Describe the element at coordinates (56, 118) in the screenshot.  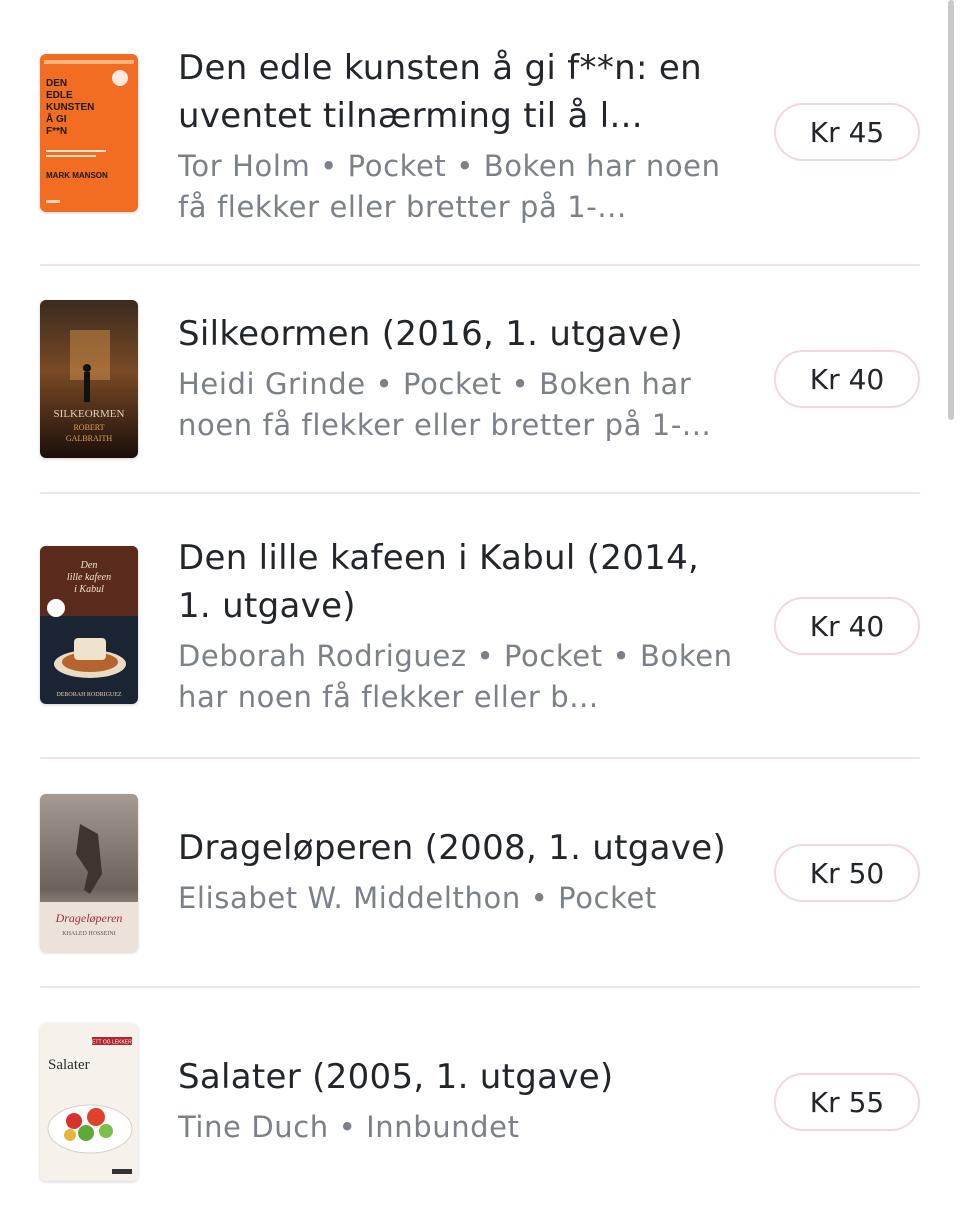
I see `svg-text: Å GI` at that location.